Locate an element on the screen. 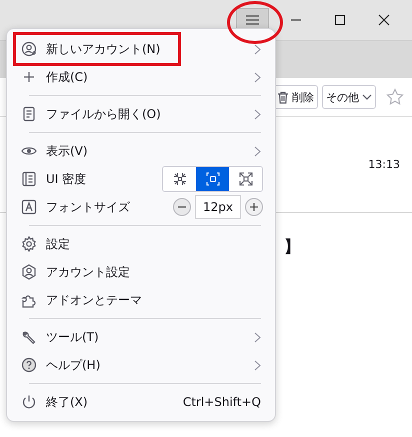  delete-button: 削除 is located at coordinates (295, 97).